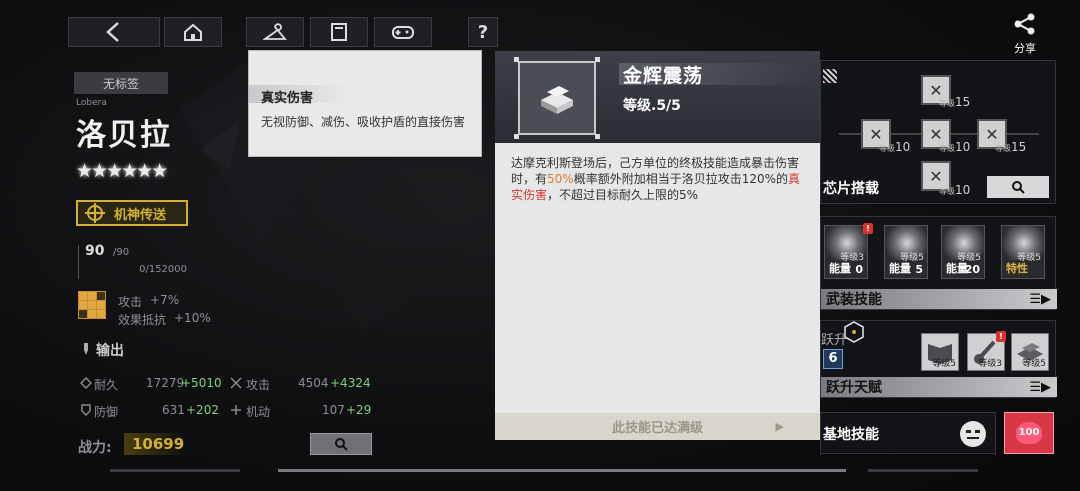  What do you see at coordinates (680, 179) in the screenshot?
I see `skill-desc-part-2: 概率额外附加相当于洛贝拉攻击120%的` at bounding box center [680, 179].